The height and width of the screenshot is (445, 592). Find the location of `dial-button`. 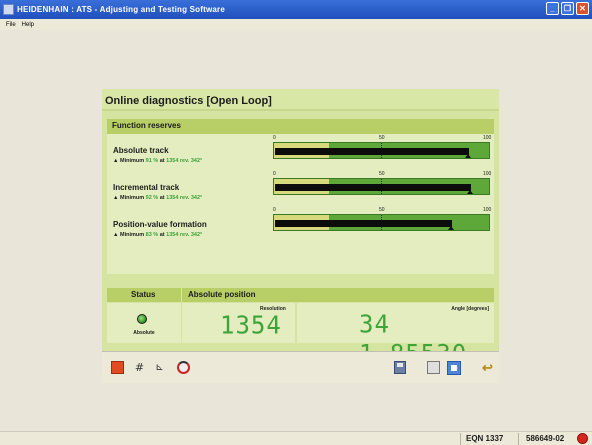

dial-button is located at coordinates (183, 367).